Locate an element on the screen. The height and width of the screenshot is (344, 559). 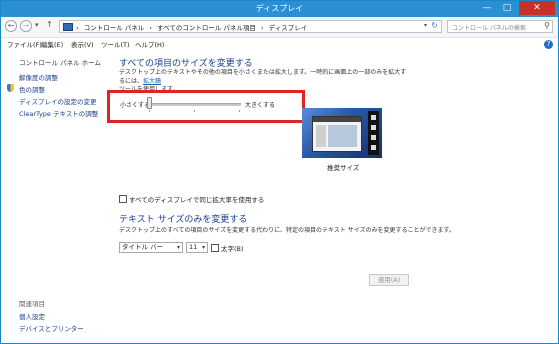
menu-view: 表示(V) is located at coordinates (82, 44).